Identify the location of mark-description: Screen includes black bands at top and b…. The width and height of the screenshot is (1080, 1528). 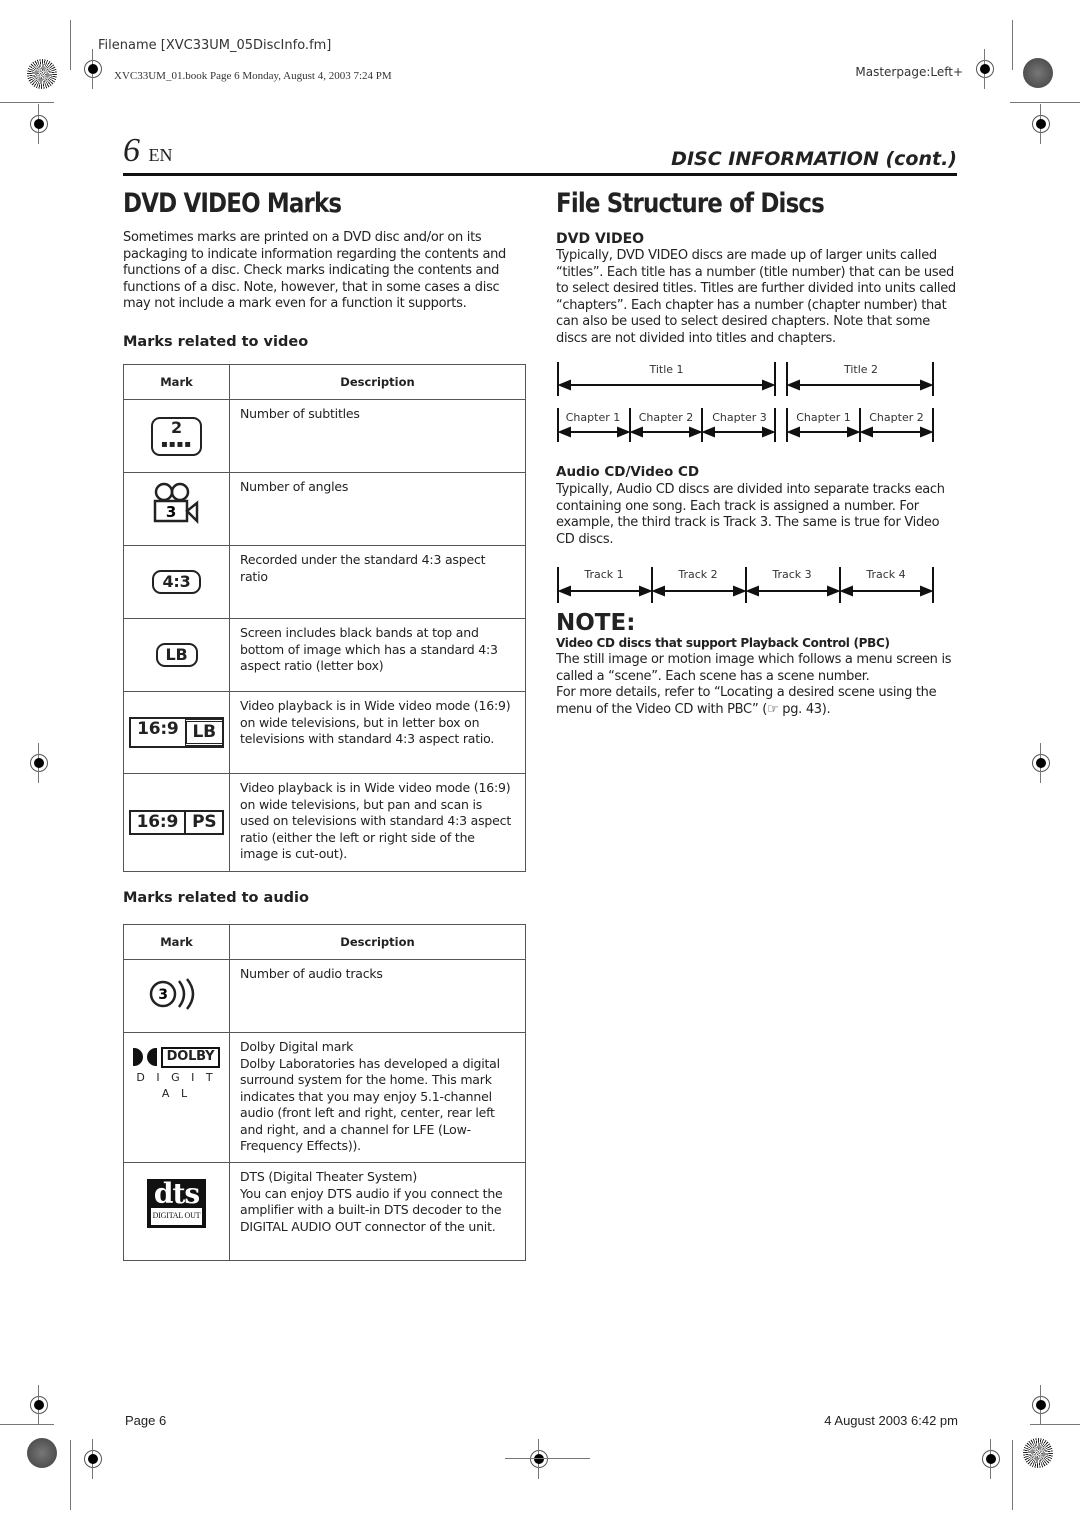
(377, 655).